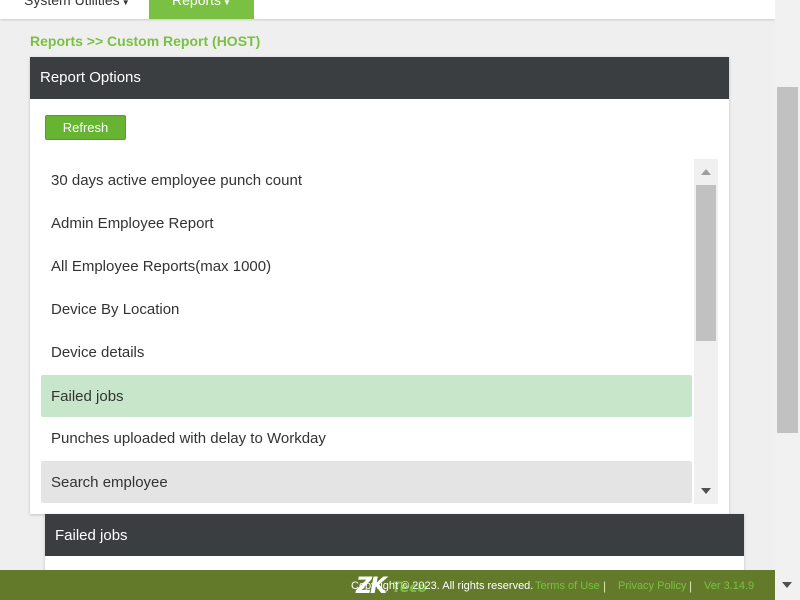  What do you see at coordinates (145, 41) in the screenshot?
I see `breadcrumb: Reports >> Custom Report (HOST)` at bounding box center [145, 41].